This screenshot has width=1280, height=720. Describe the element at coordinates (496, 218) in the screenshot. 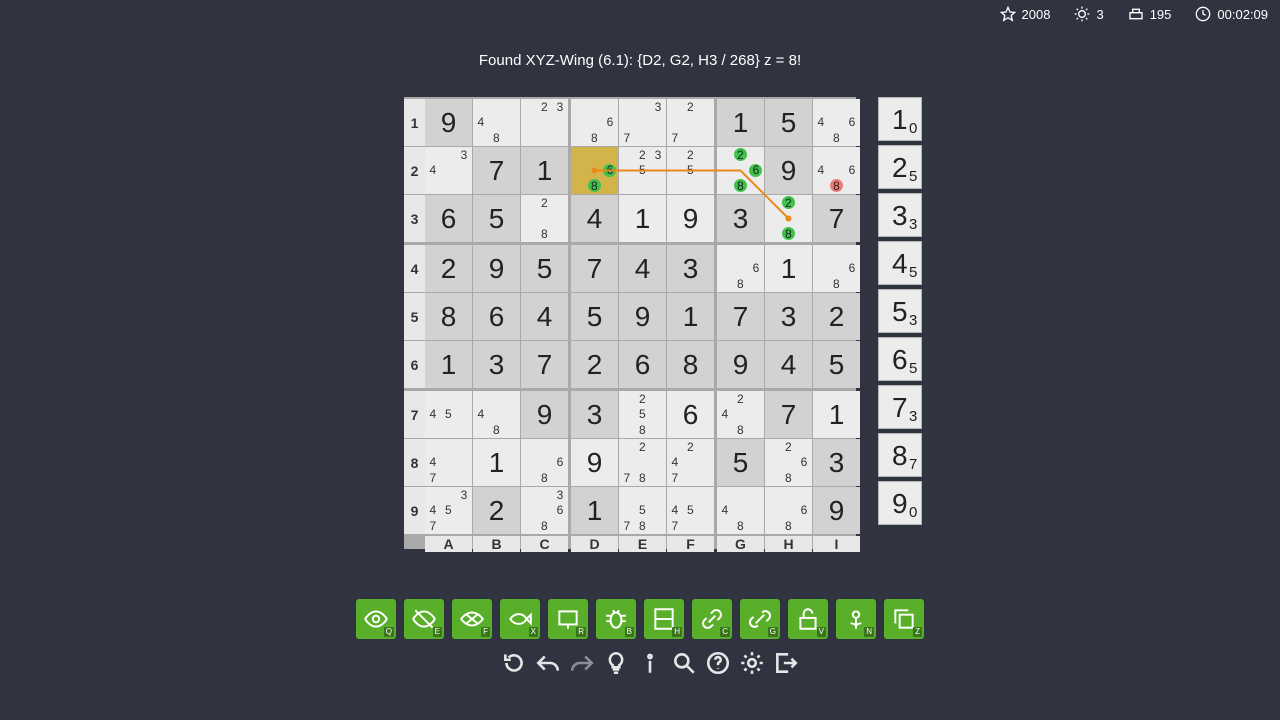

I see `cell-B3: 5` at that location.